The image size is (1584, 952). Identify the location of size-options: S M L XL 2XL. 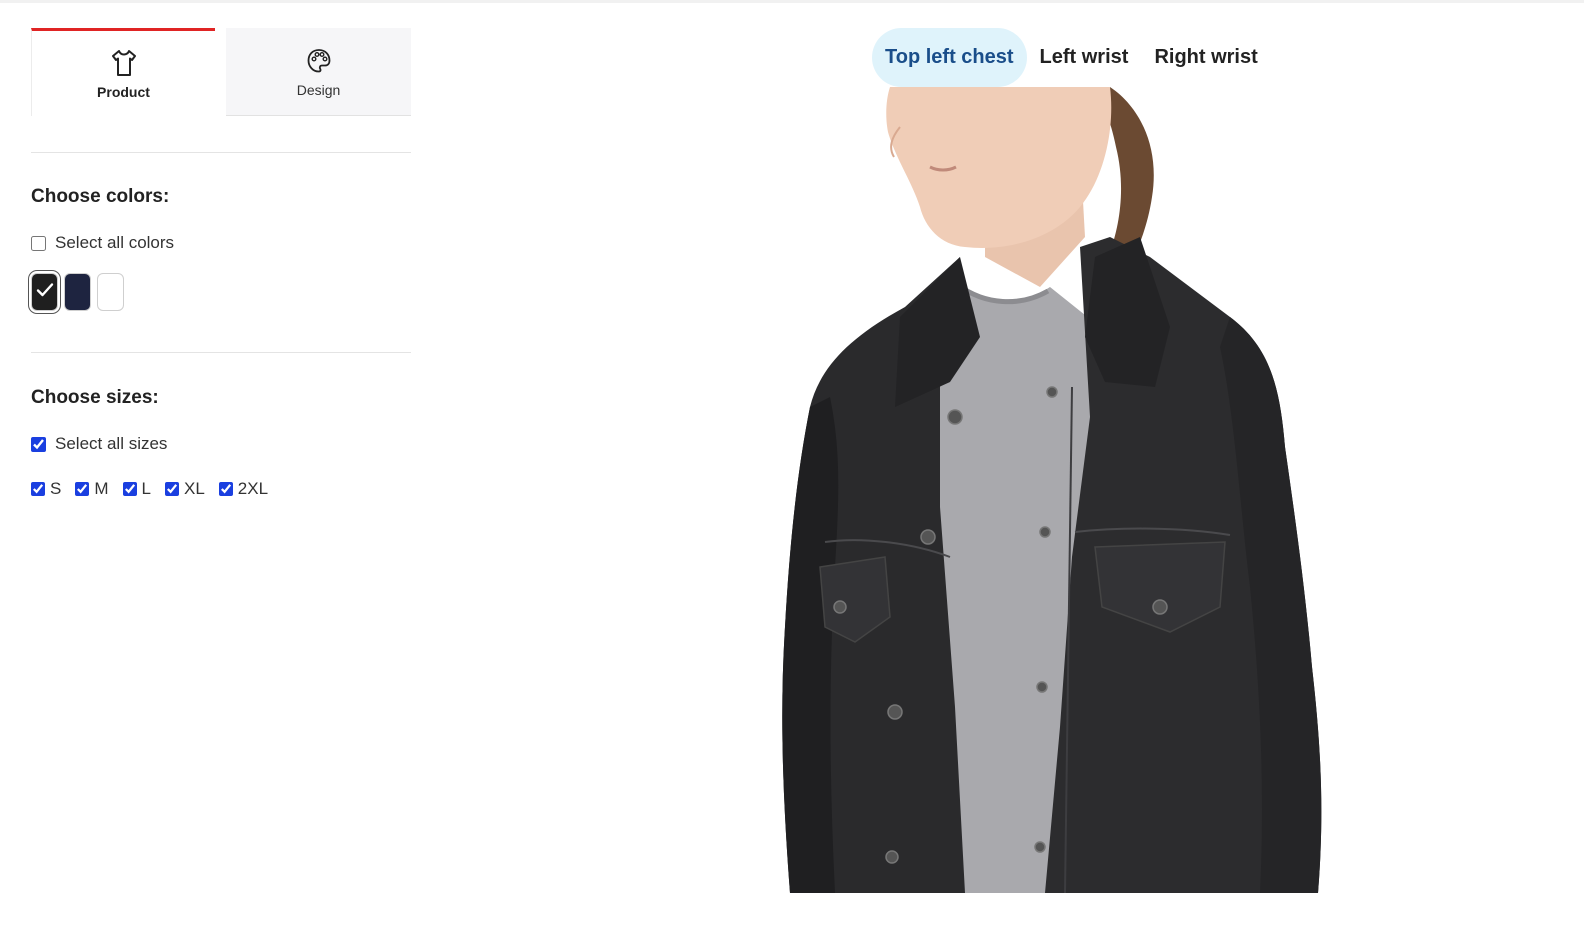
(221, 489).